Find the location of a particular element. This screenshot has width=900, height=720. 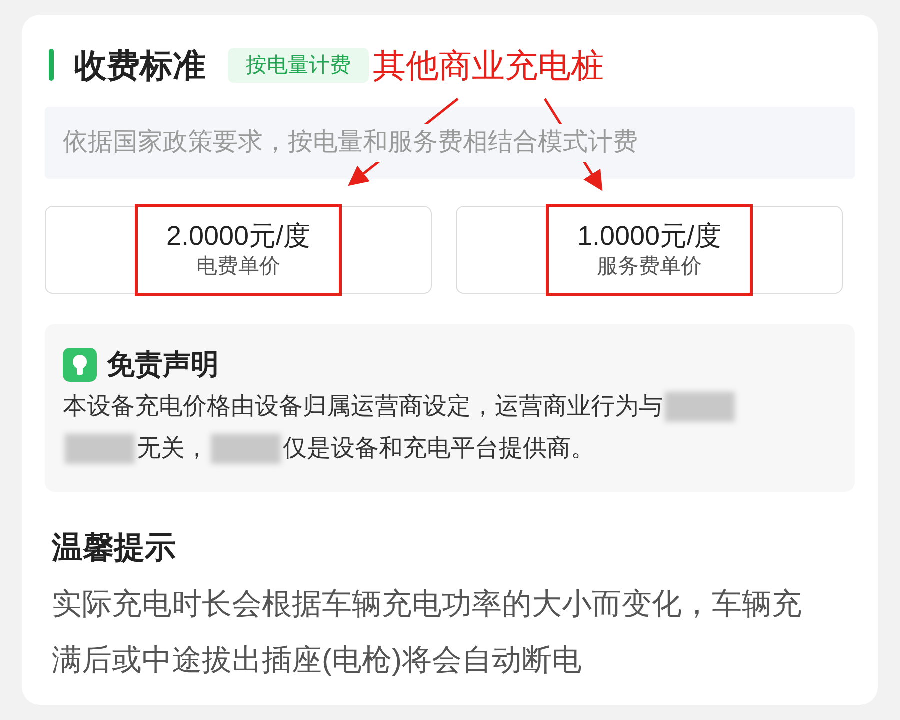

price-value: 1.0000元/度 is located at coordinates (649, 236).